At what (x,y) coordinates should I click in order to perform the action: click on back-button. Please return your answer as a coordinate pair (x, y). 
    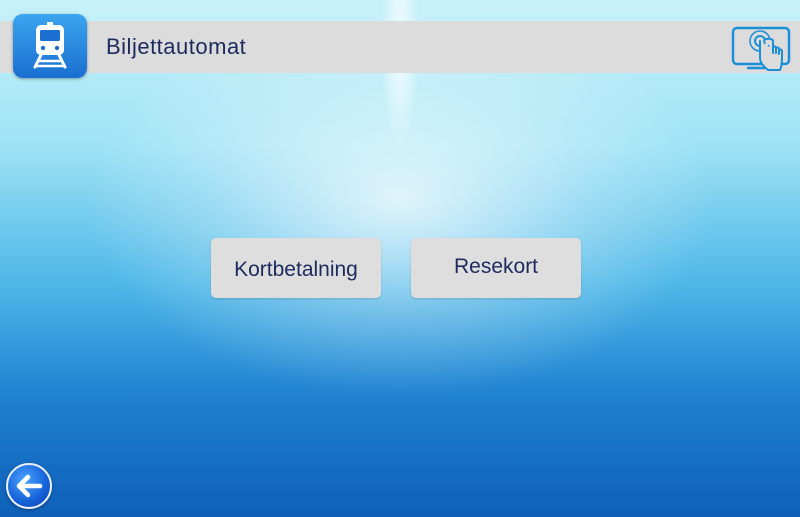
    Looking at the image, I should click on (29, 486).